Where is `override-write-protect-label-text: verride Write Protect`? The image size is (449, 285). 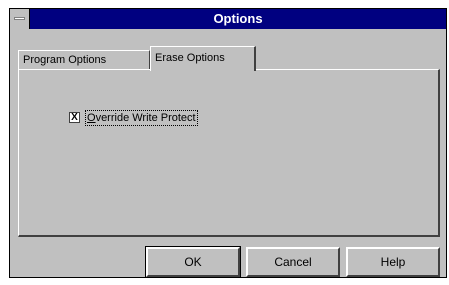 override-write-protect-label-text: verride Write Protect is located at coordinates (145, 118).